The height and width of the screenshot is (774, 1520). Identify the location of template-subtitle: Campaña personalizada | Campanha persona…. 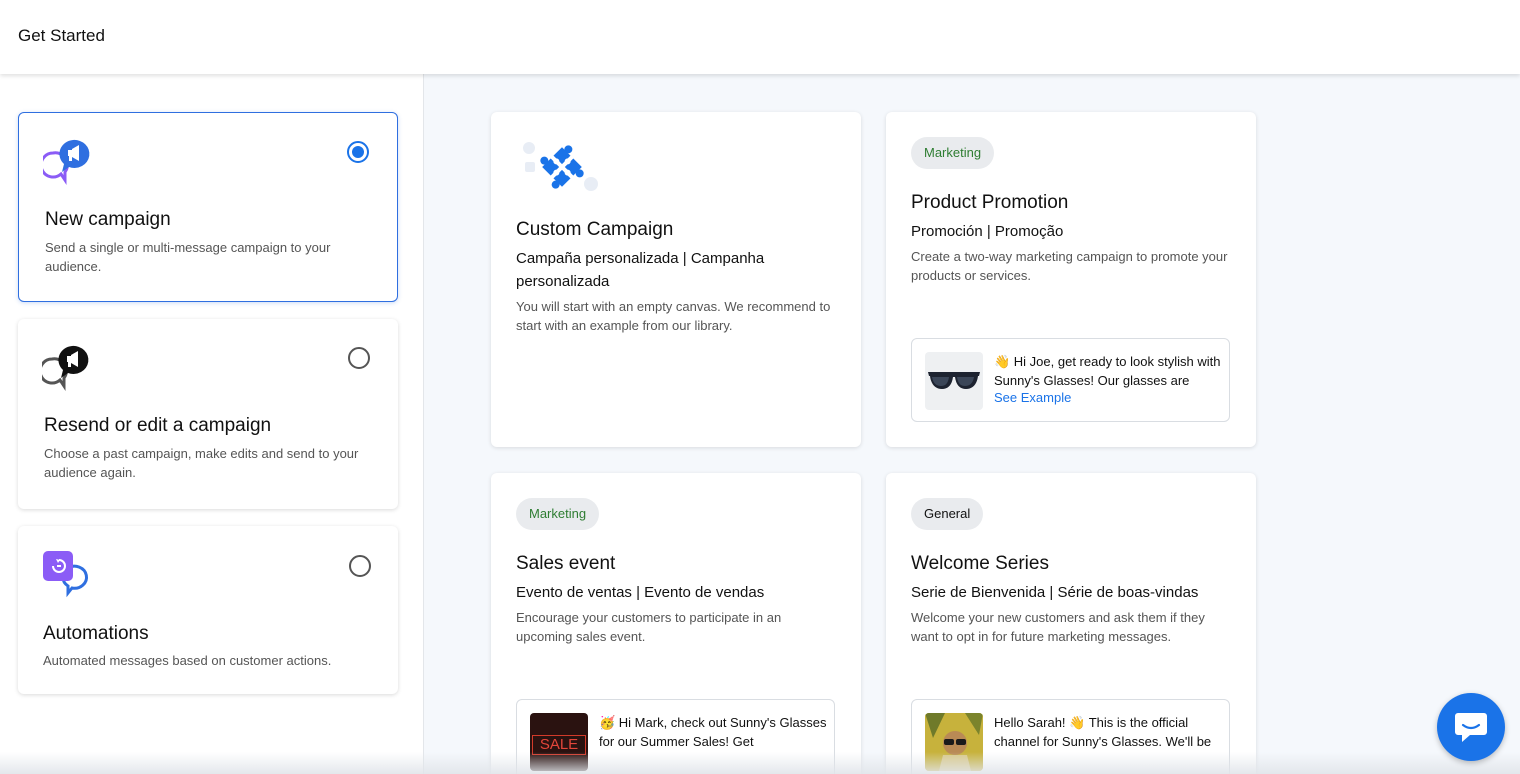
(640, 270).